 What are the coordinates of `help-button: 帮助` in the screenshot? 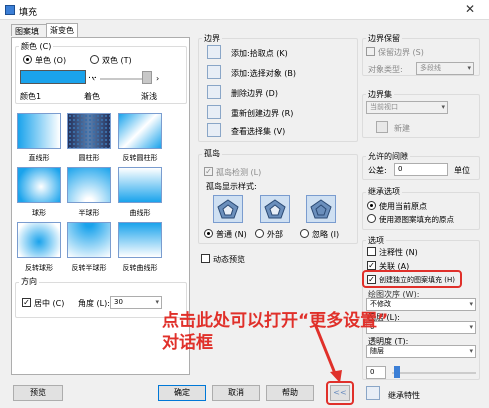 It's located at (290, 393).